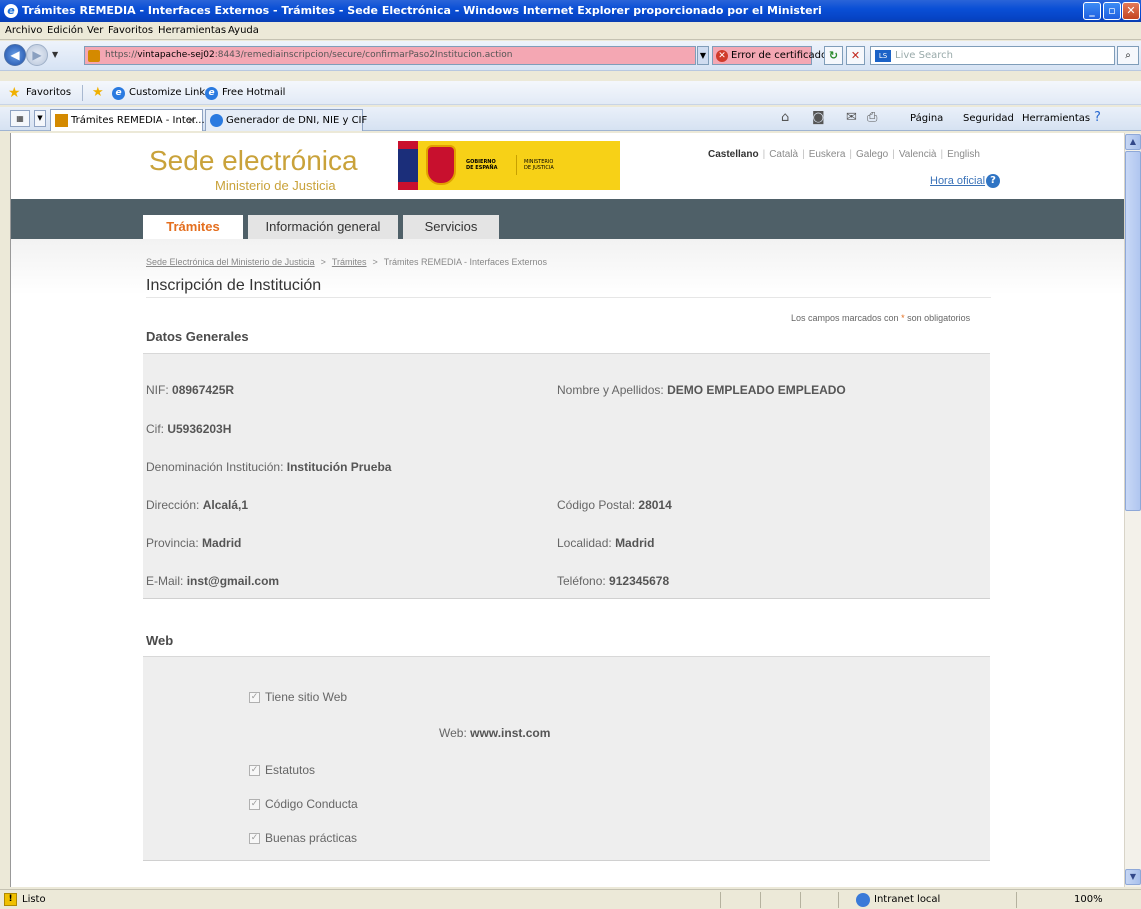  I want to click on page-menu: Página, so click(926, 118).